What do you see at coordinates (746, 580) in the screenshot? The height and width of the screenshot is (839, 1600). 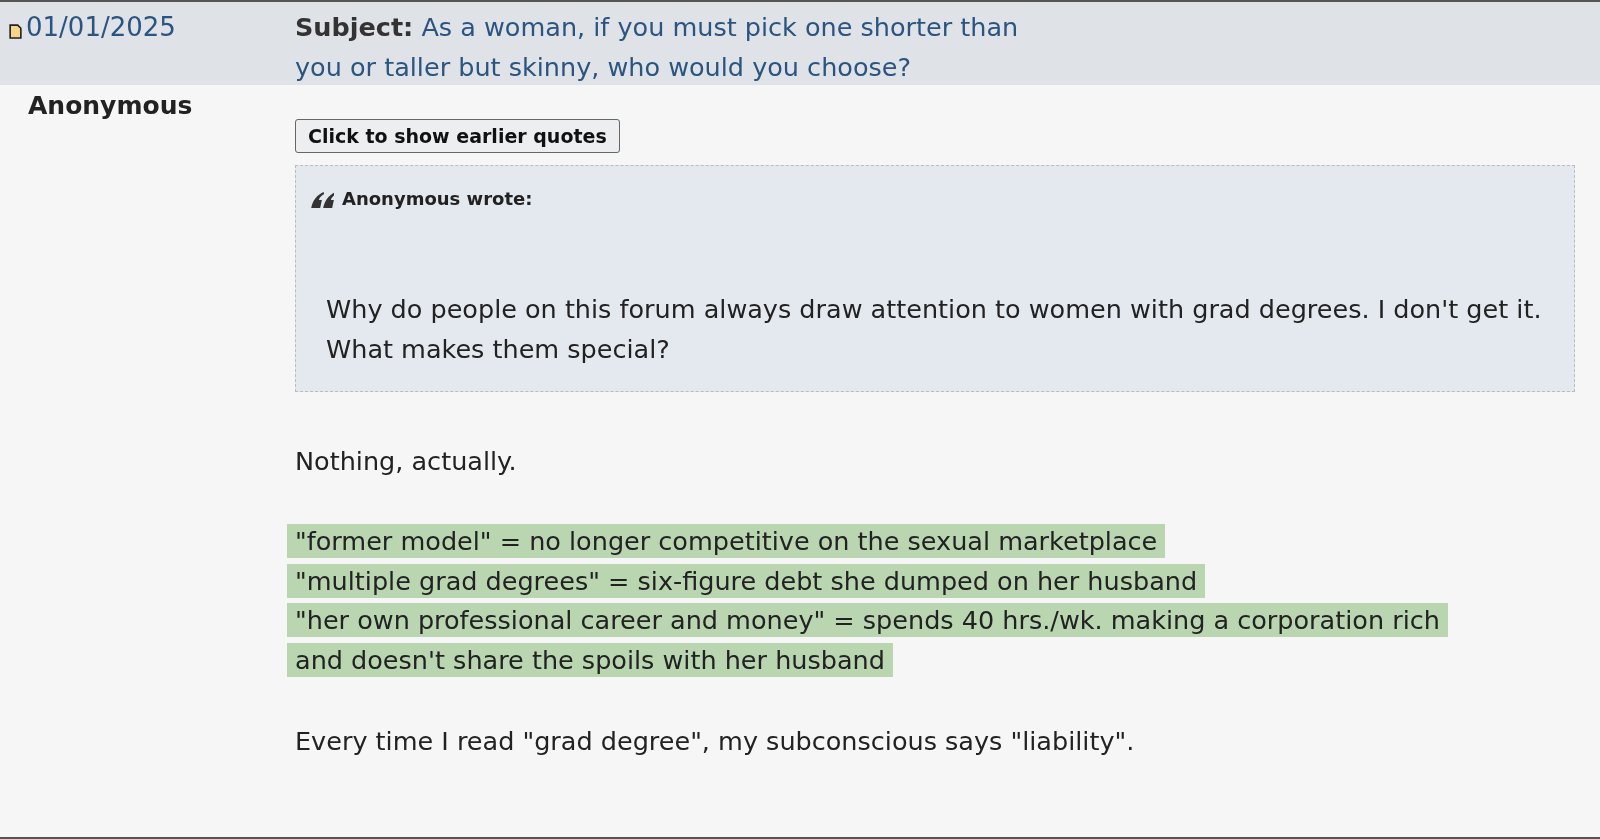 I see `highlighted-text: "multiple grad degrees" = six-figure debt she dumped on her husband` at bounding box center [746, 580].